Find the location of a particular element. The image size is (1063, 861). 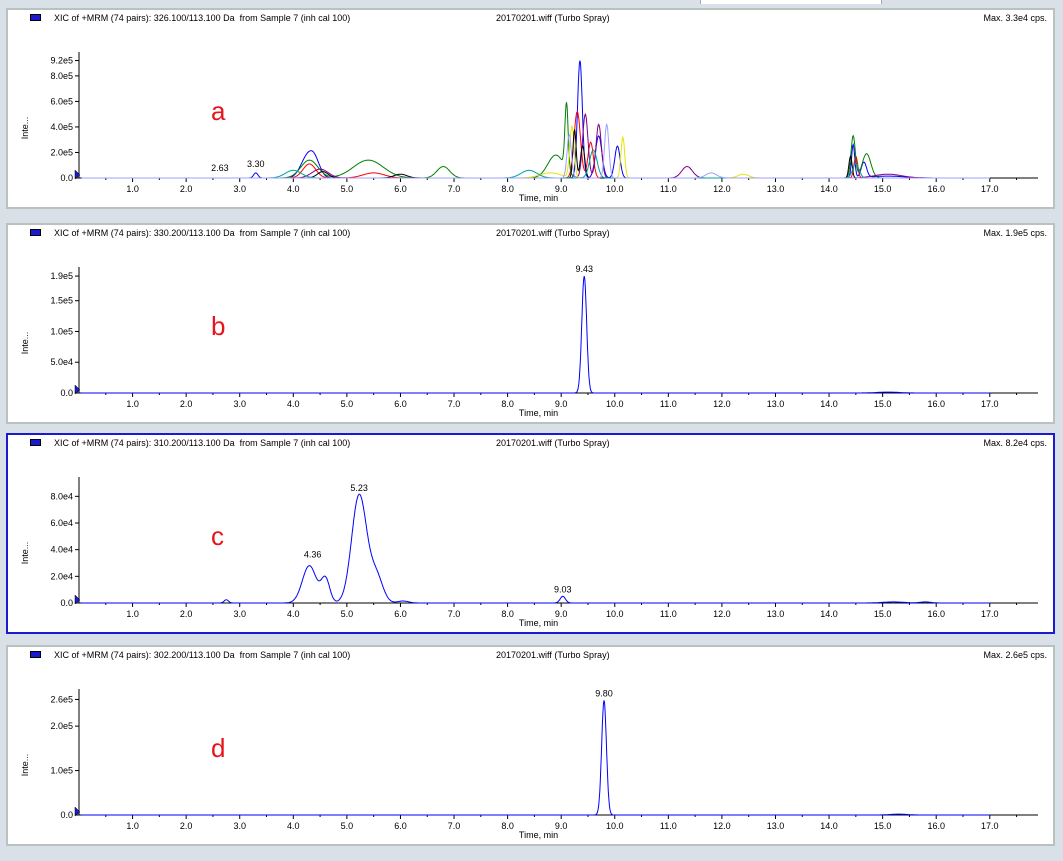

peak-label: 9.80 is located at coordinates (604, 693).